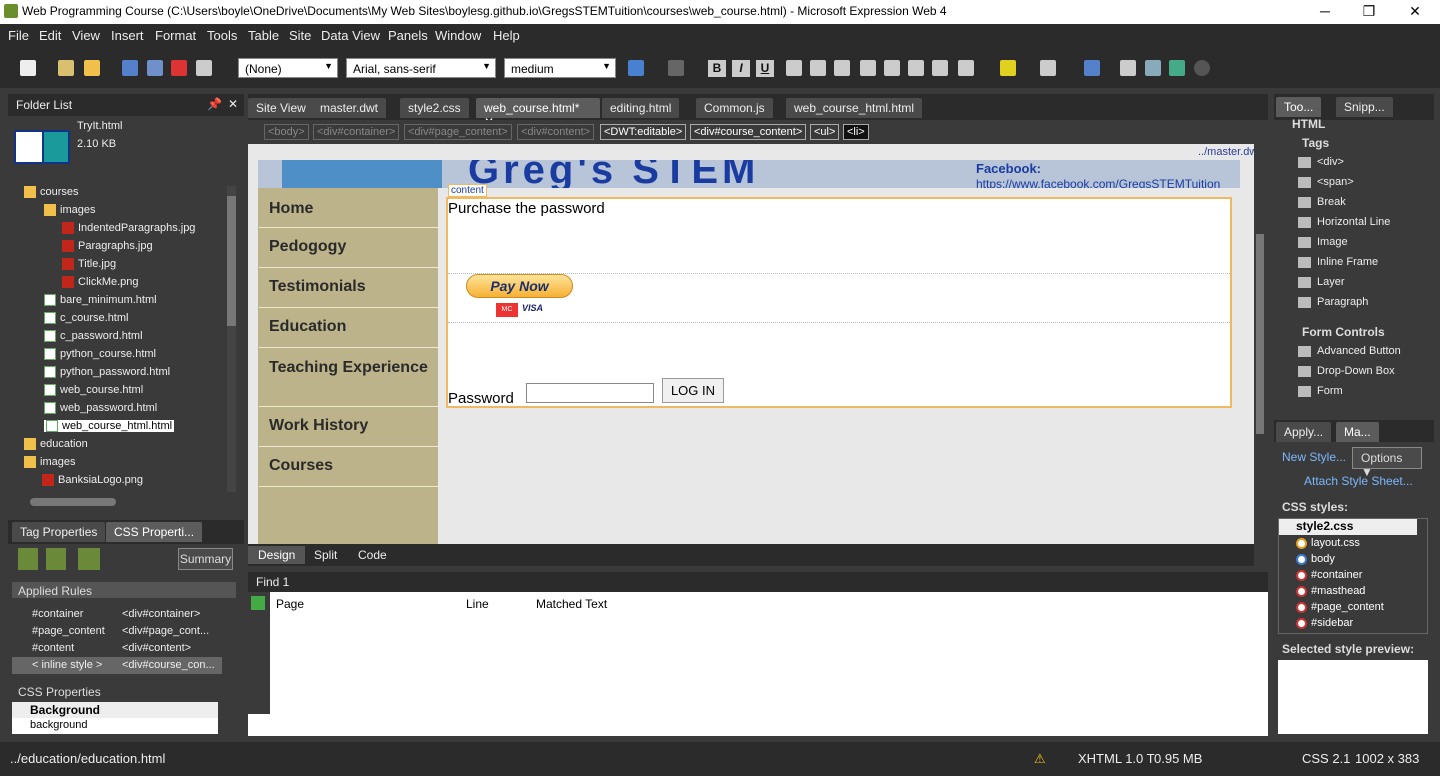 This screenshot has height=776, width=1440. I want to click on background-property: background, so click(115, 726).